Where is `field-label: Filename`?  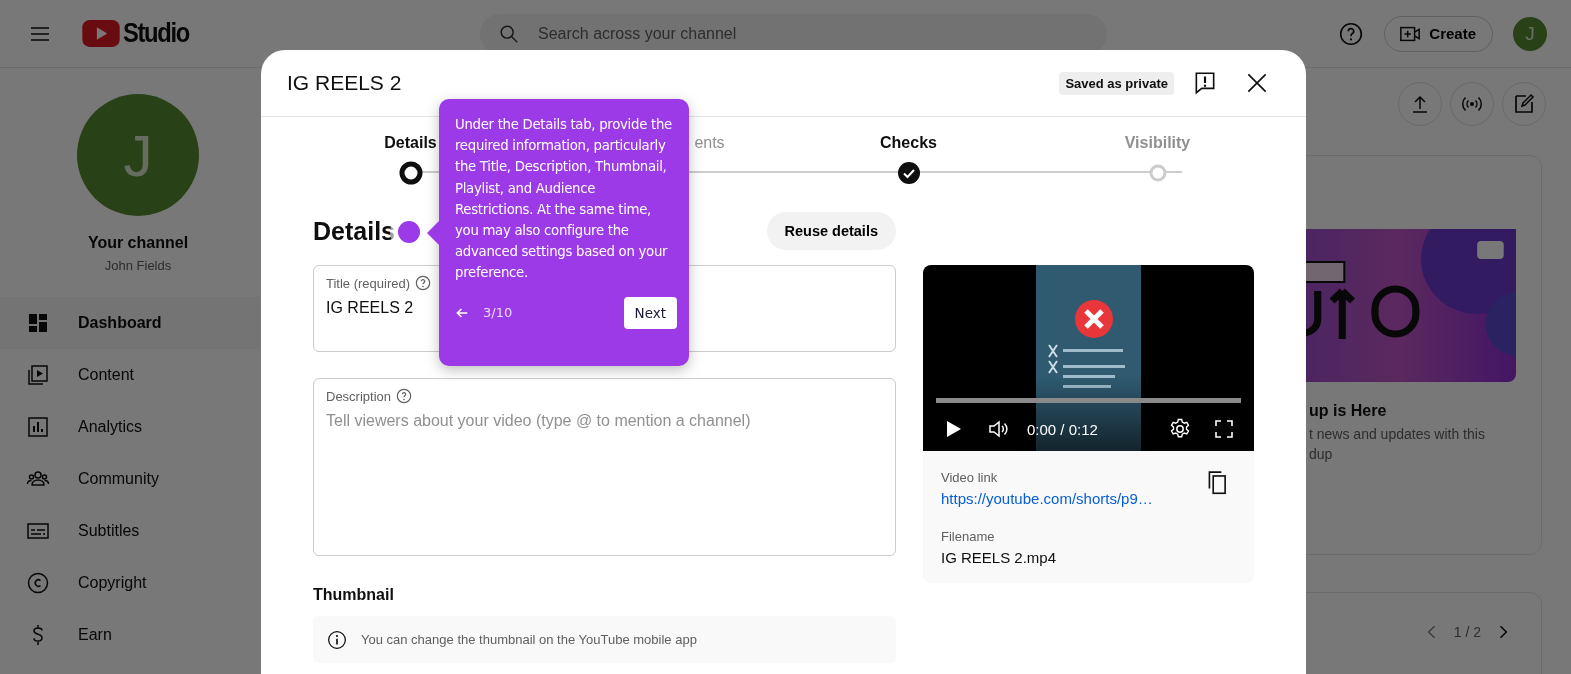 field-label: Filename is located at coordinates (968, 536).